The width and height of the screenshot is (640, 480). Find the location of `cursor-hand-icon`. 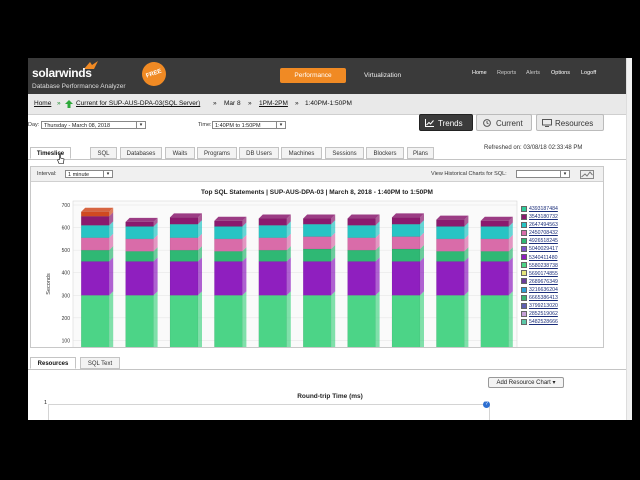

cursor-hand-icon is located at coordinates (61, 158).